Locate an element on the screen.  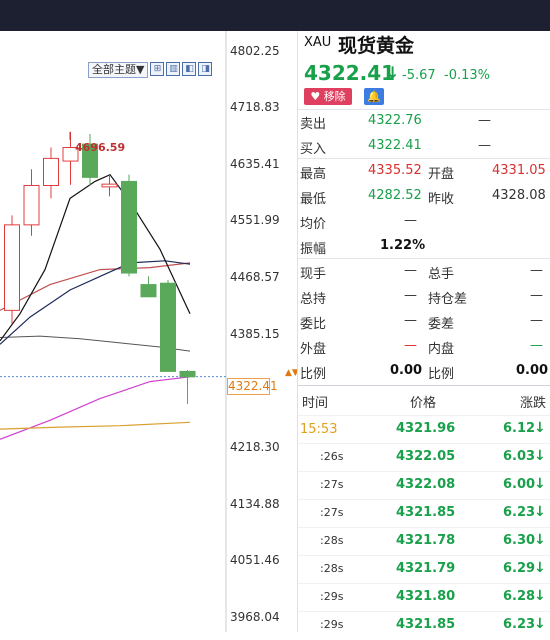
heart-icon: ♥ is located at coordinates (315, 96).